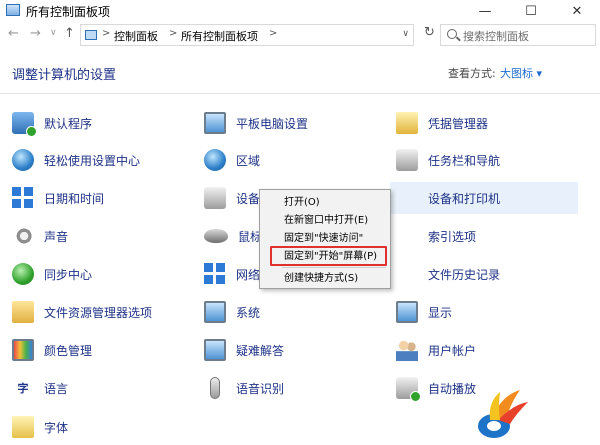  What do you see at coordinates (325, 221) in the screenshot?
I see `context-menu-open-new-window: 在新窗口中打开(E)` at bounding box center [325, 221].